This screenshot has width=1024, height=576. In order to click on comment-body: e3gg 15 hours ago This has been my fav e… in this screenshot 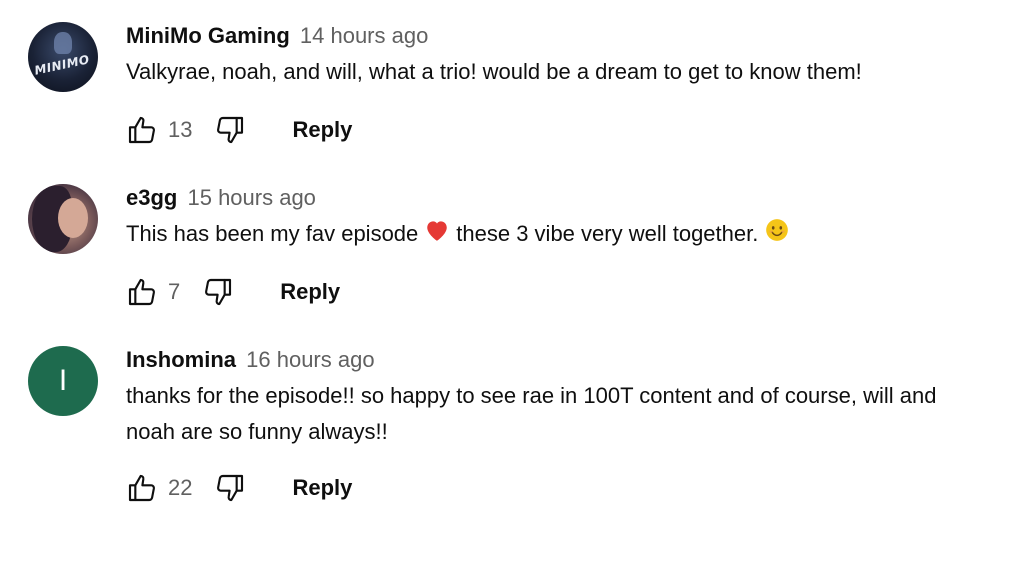, I will do `click(571, 219)`.